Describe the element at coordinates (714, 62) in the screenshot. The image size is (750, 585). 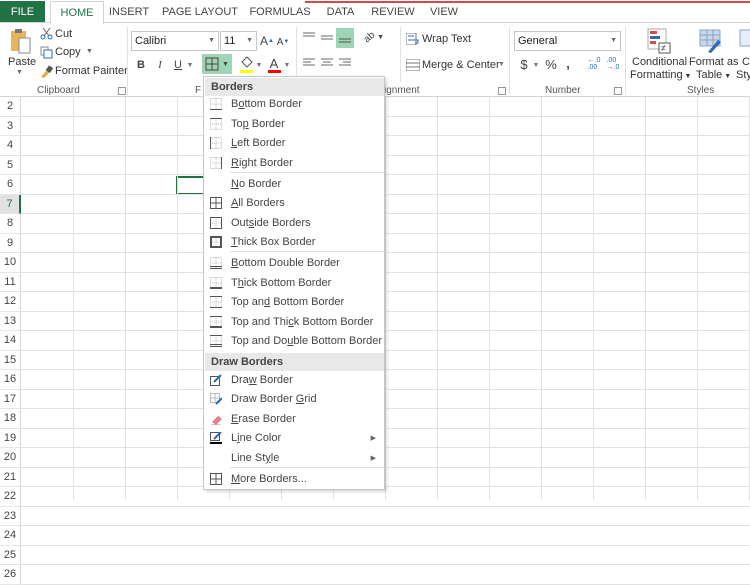
I see `format-as-table-button: Format as` at that location.